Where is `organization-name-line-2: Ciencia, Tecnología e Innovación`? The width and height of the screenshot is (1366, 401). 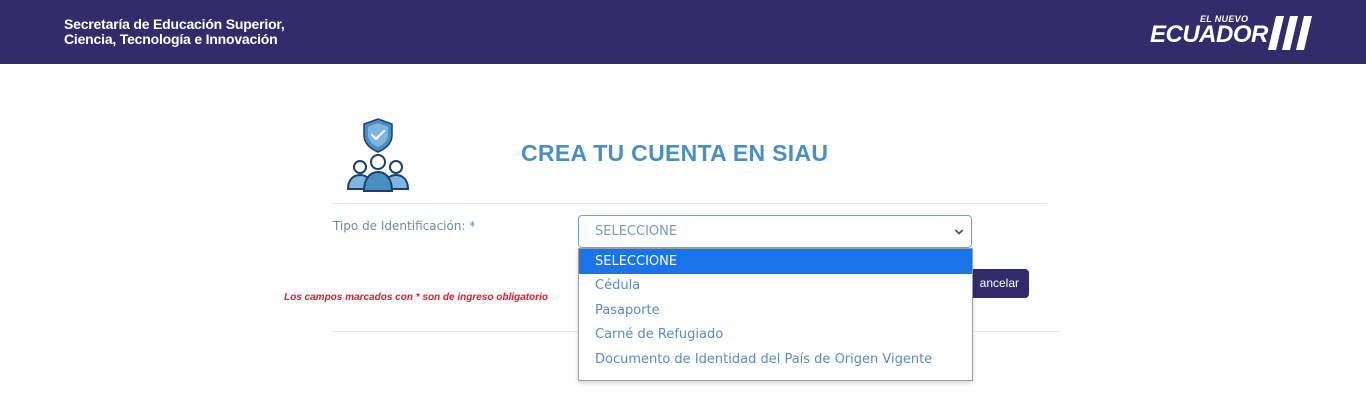
organization-name-line-2: Ciencia, Tecnología e Innovación is located at coordinates (171, 39).